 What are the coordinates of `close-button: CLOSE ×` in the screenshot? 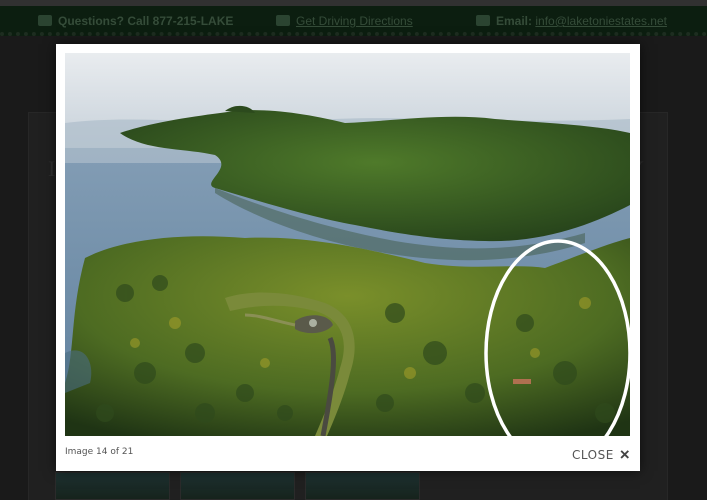 It's located at (601, 454).